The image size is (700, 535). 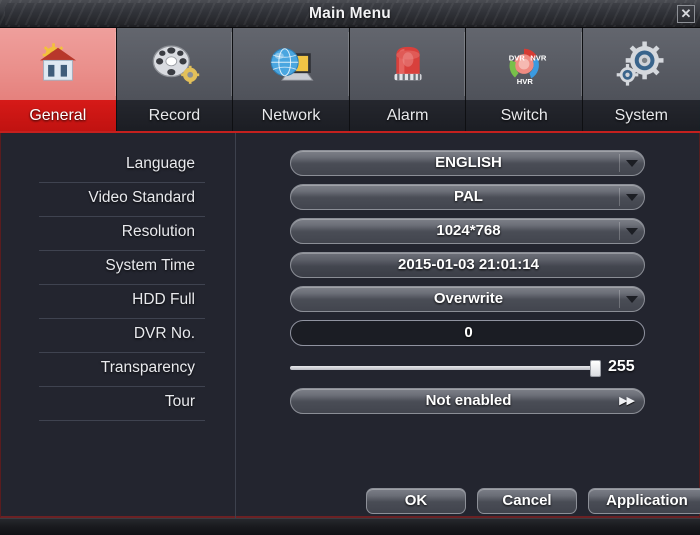 I want to click on label-text: Language, so click(x=160, y=163).